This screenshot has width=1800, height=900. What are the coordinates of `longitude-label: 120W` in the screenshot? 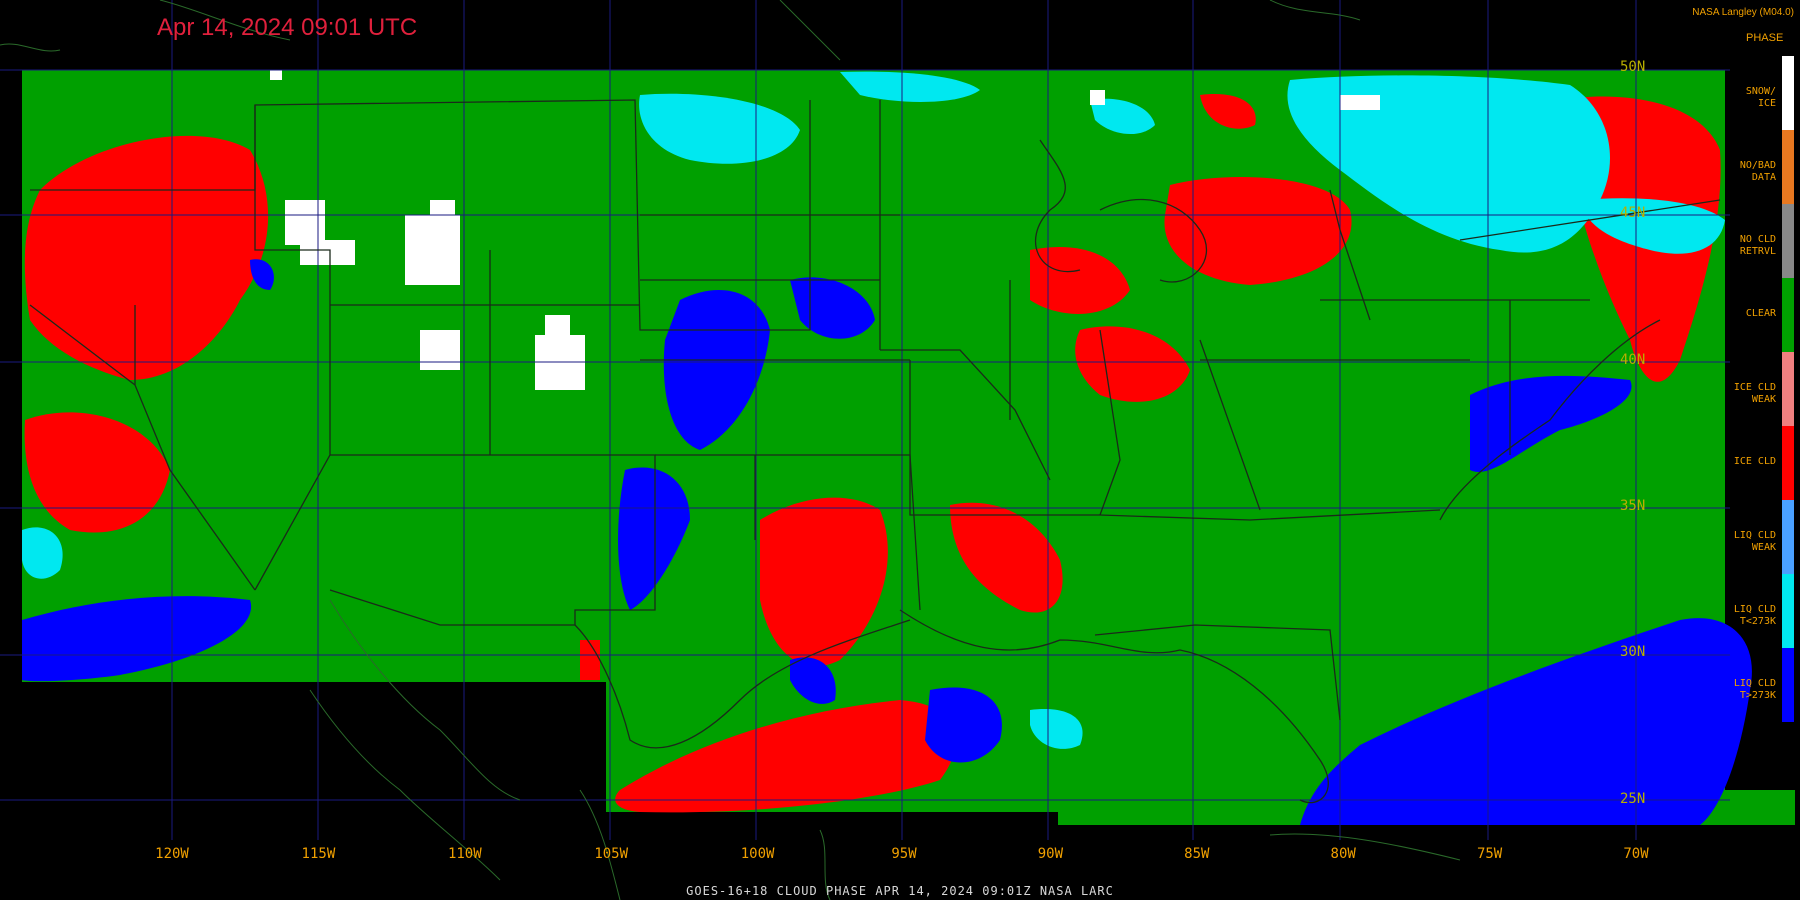 It's located at (172, 854).